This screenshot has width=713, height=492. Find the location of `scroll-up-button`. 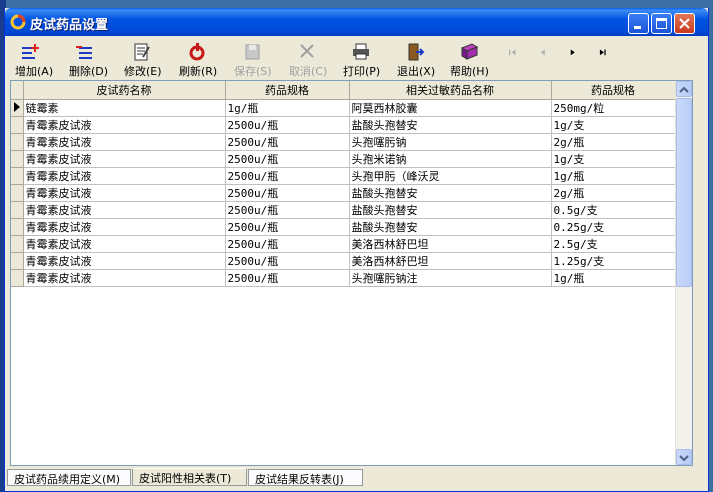

scroll-up-button is located at coordinates (684, 89).